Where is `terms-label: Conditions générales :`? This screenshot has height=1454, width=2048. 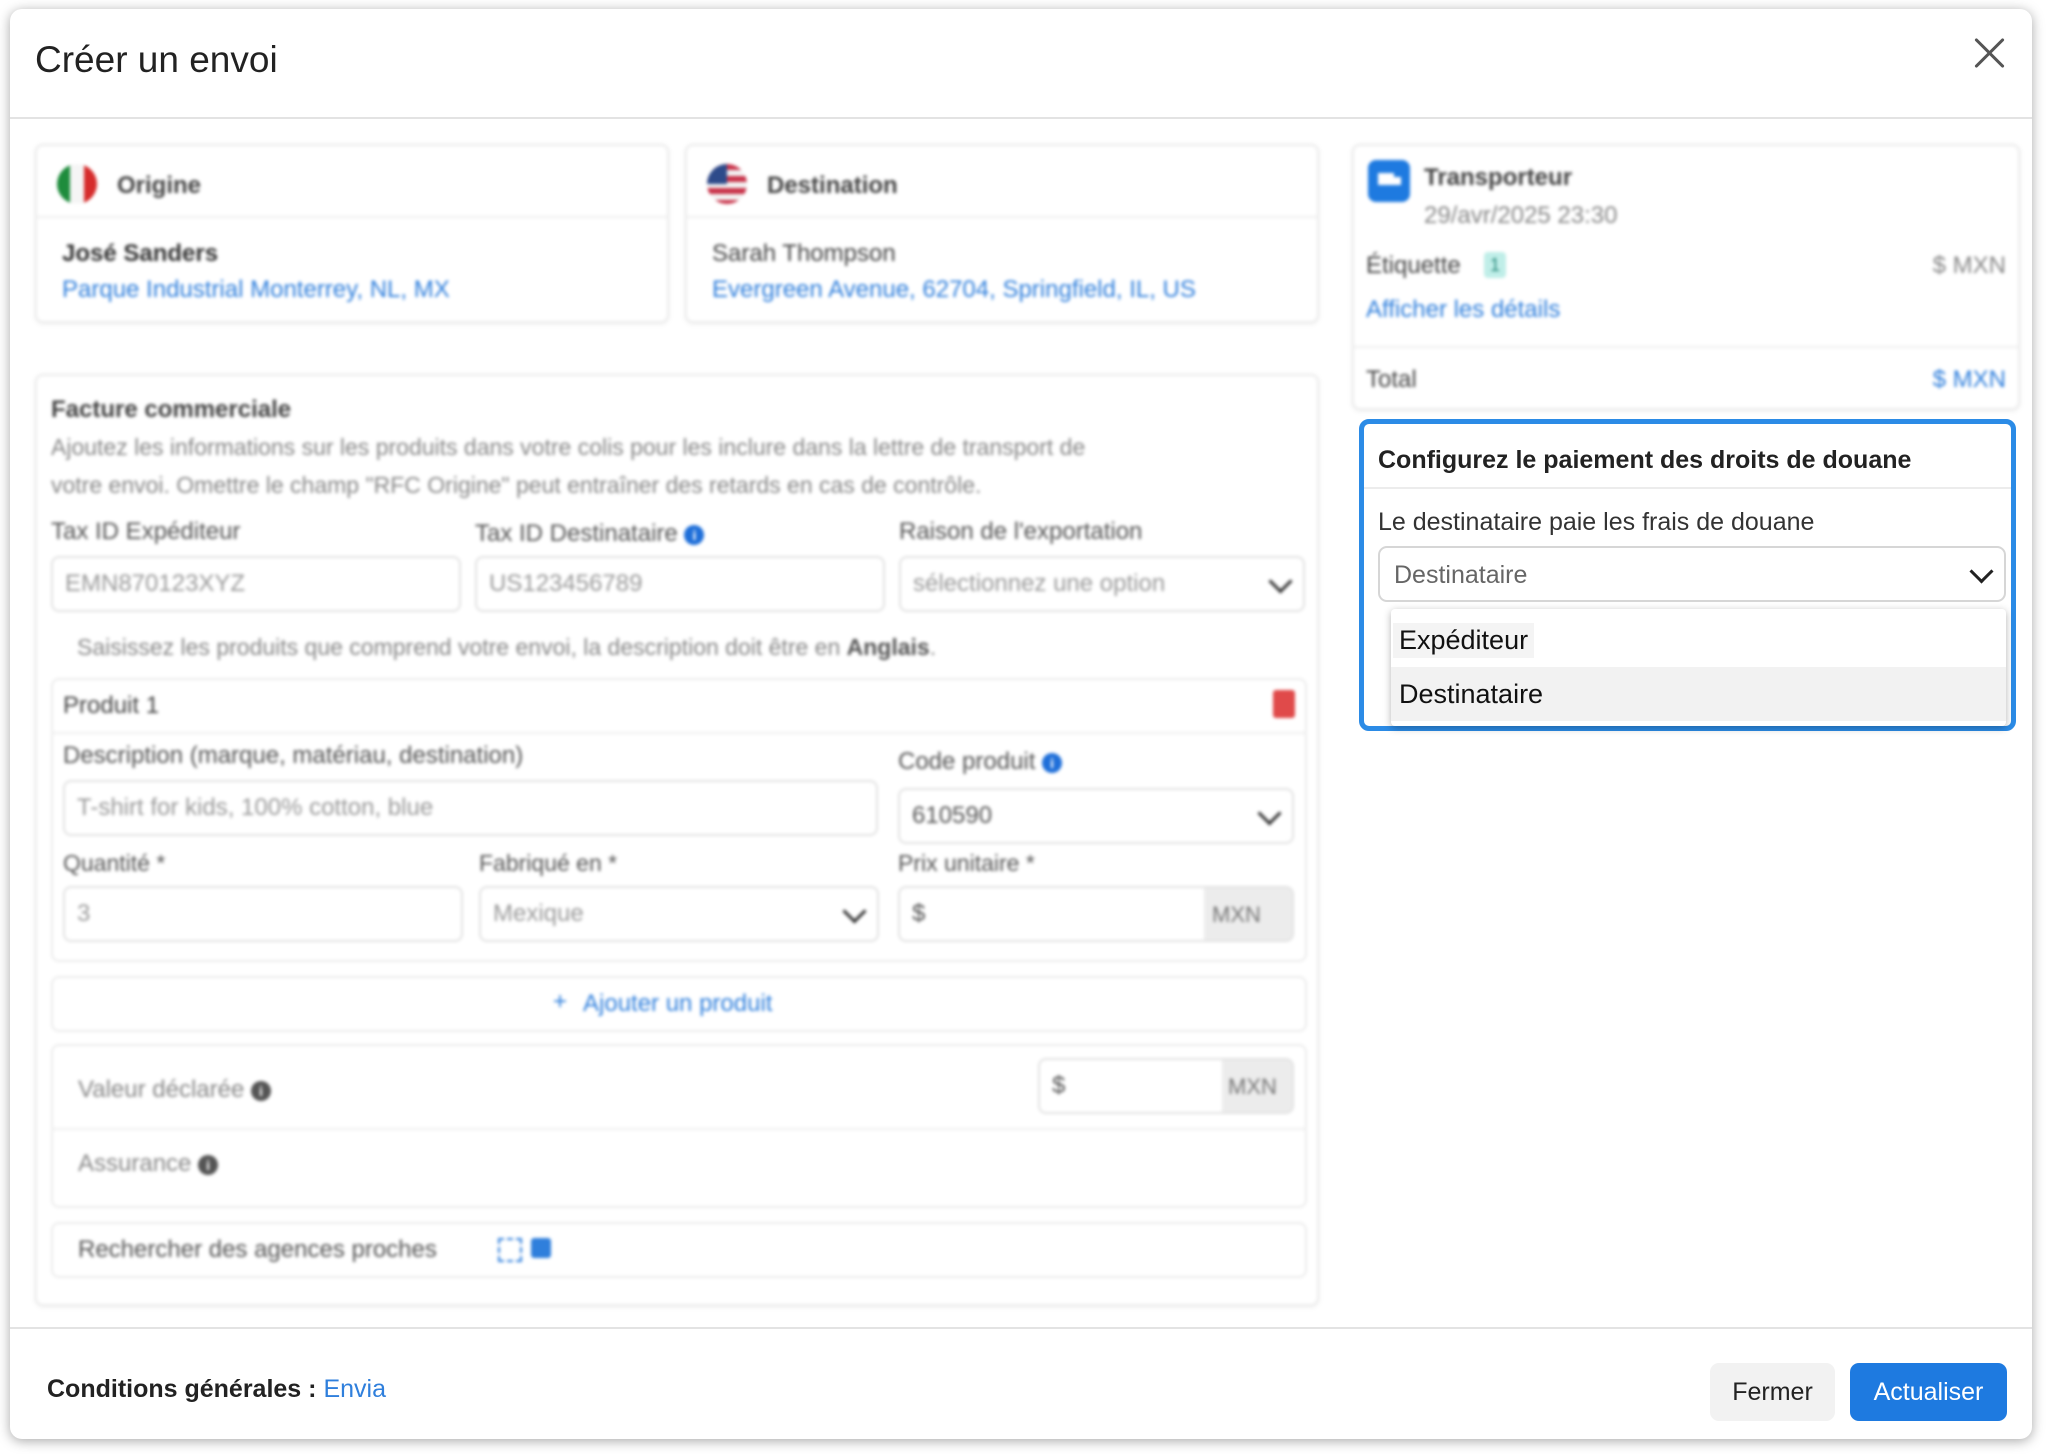
terms-label: Conditions générales : is located at coordinates (182, 1389).